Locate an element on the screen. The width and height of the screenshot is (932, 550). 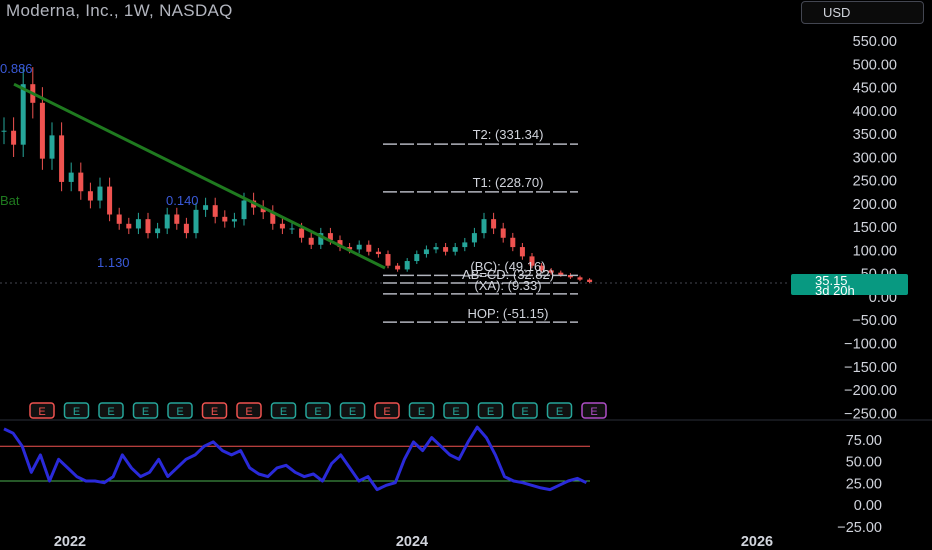
oscillator-tick-label: 0.00 is located at coordinates (868, 506).